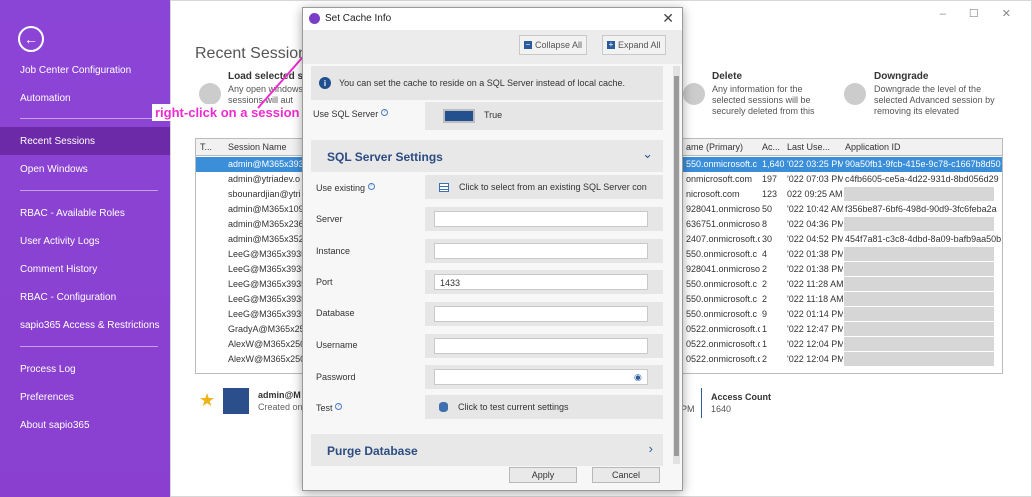  Describe the element at coordinates (541, 346) in the screenshot. I see `username-field` at that location.